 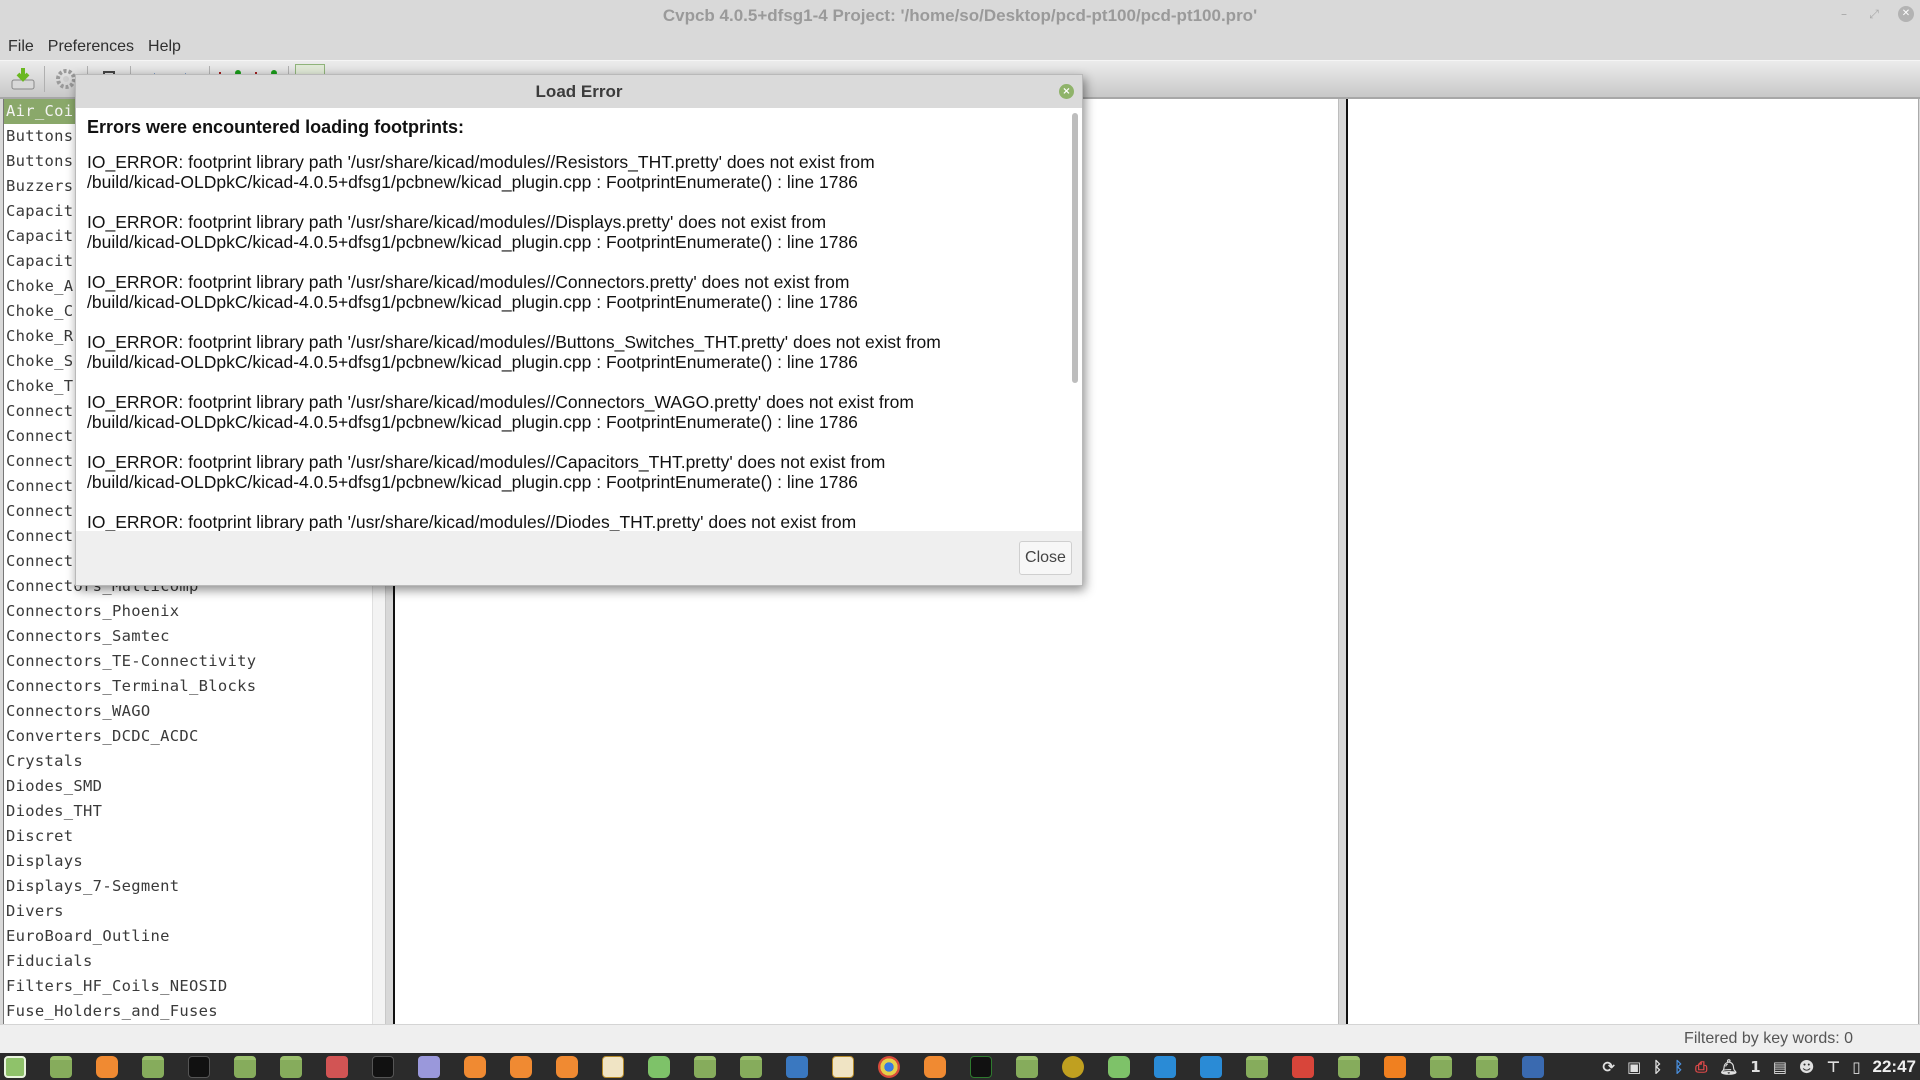 I want to click on notification-count: 1, so click(x=1755, y=1066).